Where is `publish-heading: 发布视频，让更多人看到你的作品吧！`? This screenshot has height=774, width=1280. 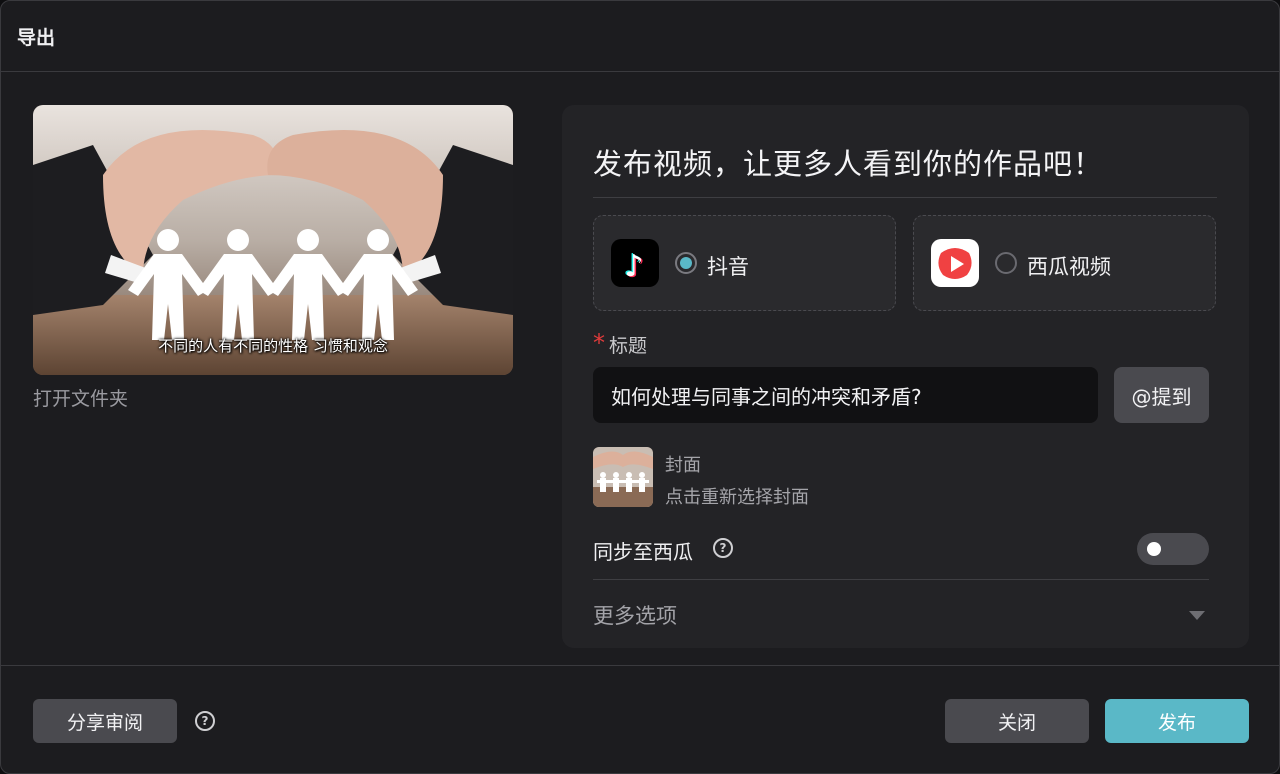 publish-heading: 发布视频，让更多人看到你的作品吧！ is located at coordinates (848, 164).